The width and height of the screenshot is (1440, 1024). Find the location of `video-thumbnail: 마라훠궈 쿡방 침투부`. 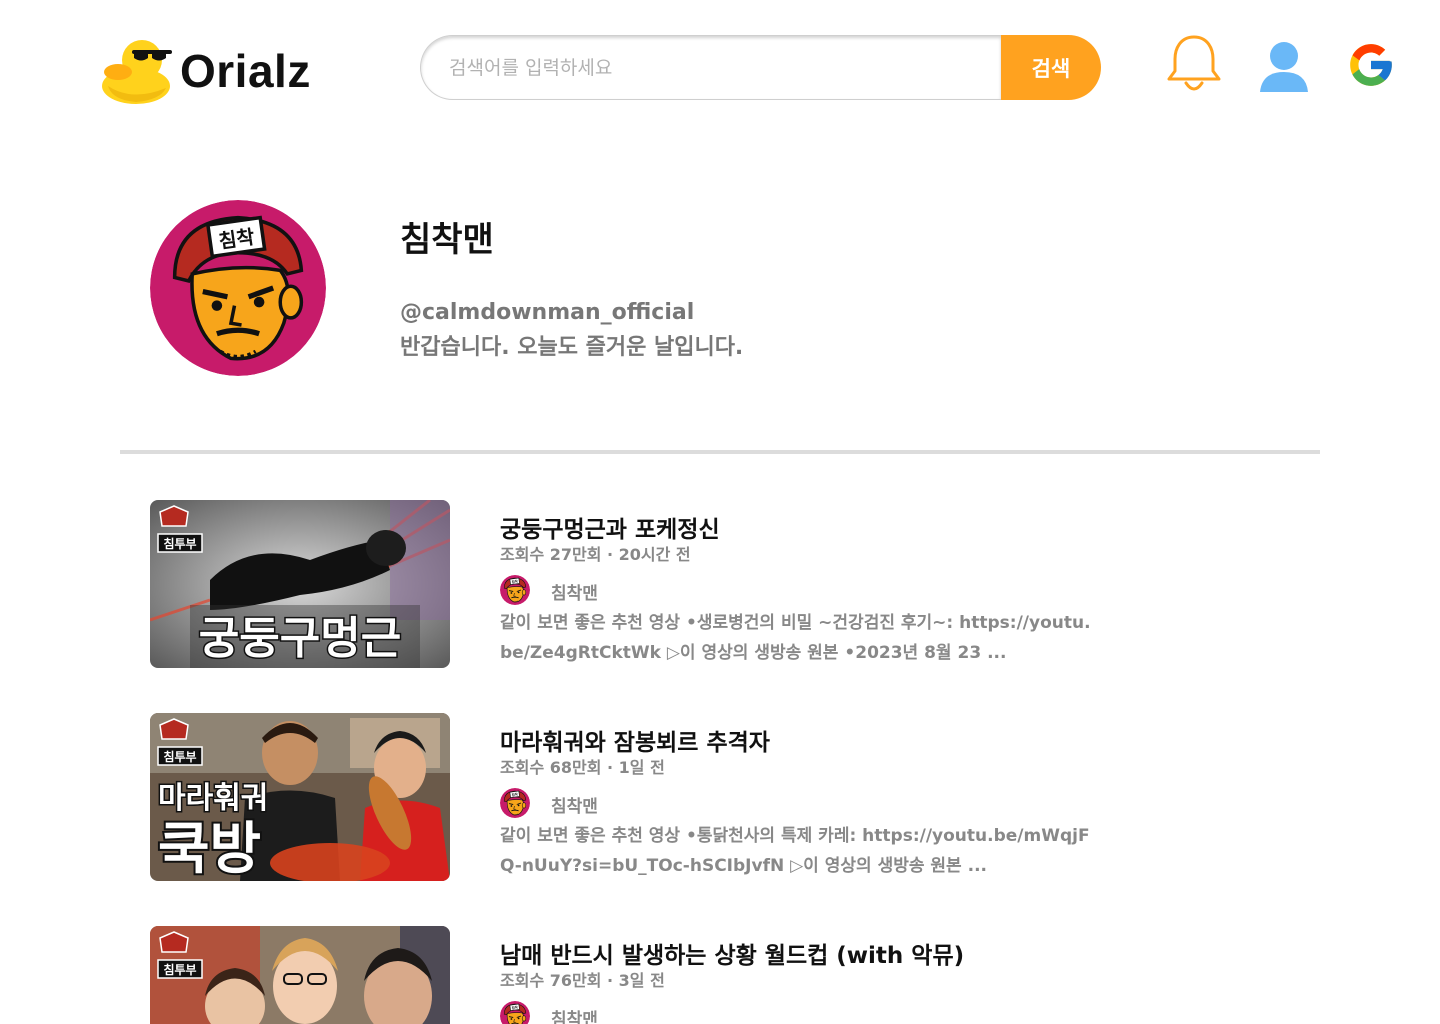

video-thumbnail: 마라훠궈 쿡방 침투부 is located at coordinates (300, 797).